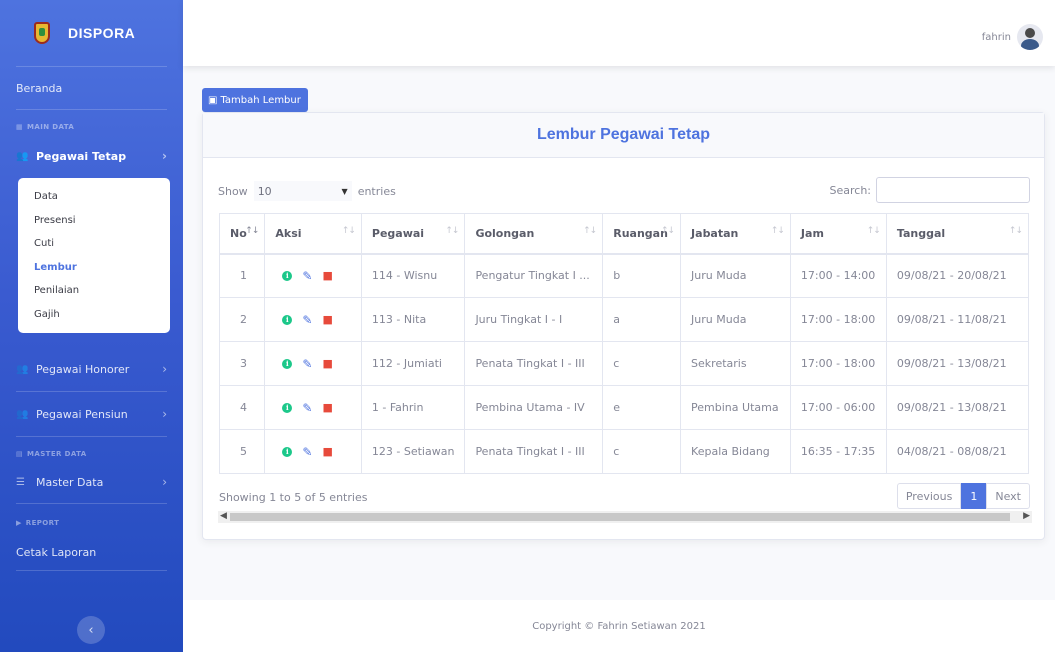 This screenshot has height=652, width=1055. What do you see at coordinates (413, 407) in the screenshot?
I see `cell-pegawai: 1 - Fahrin` at bounding box center [413, 407].